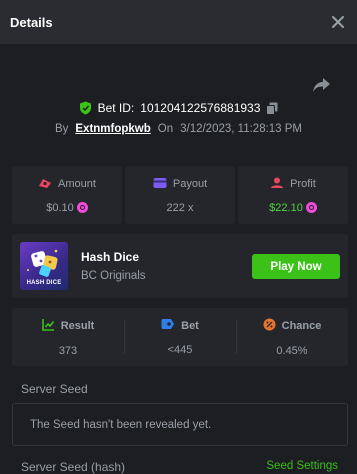  I want to click on payout-label: Payout, so click(190, 184).